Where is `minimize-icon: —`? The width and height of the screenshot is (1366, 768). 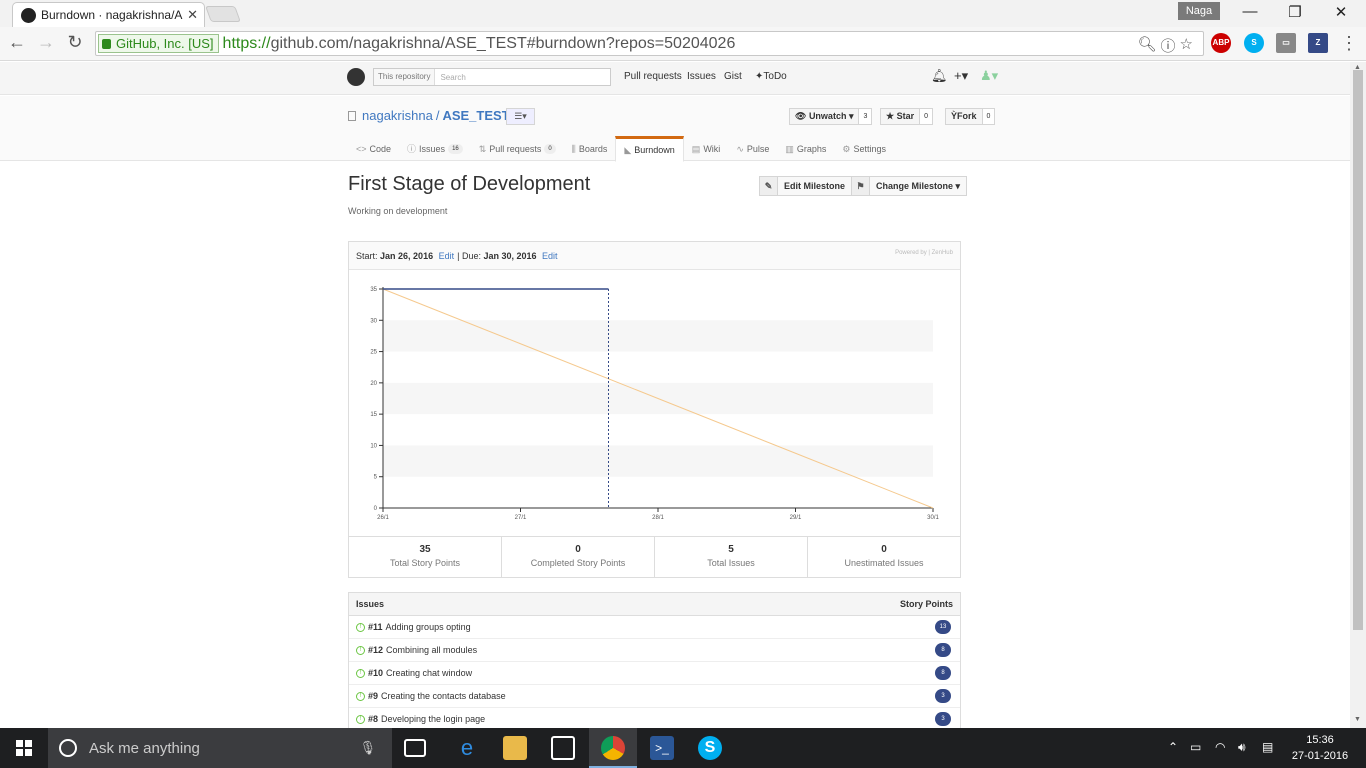
minimize-icon: — is located at coordinates (1250, 11).